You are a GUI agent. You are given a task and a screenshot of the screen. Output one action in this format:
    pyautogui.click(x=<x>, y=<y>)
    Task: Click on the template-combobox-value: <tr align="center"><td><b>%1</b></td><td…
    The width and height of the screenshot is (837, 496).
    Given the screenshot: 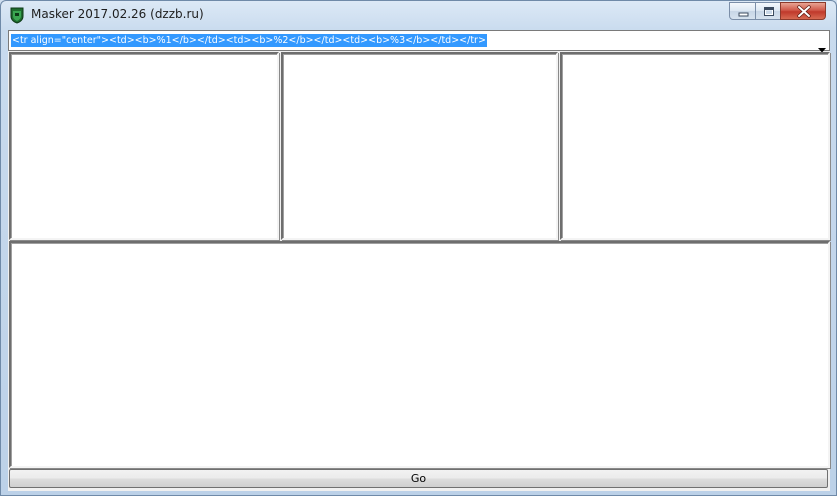 What is the action you would take?
    pyautogui.click(x=249, y=40)
    